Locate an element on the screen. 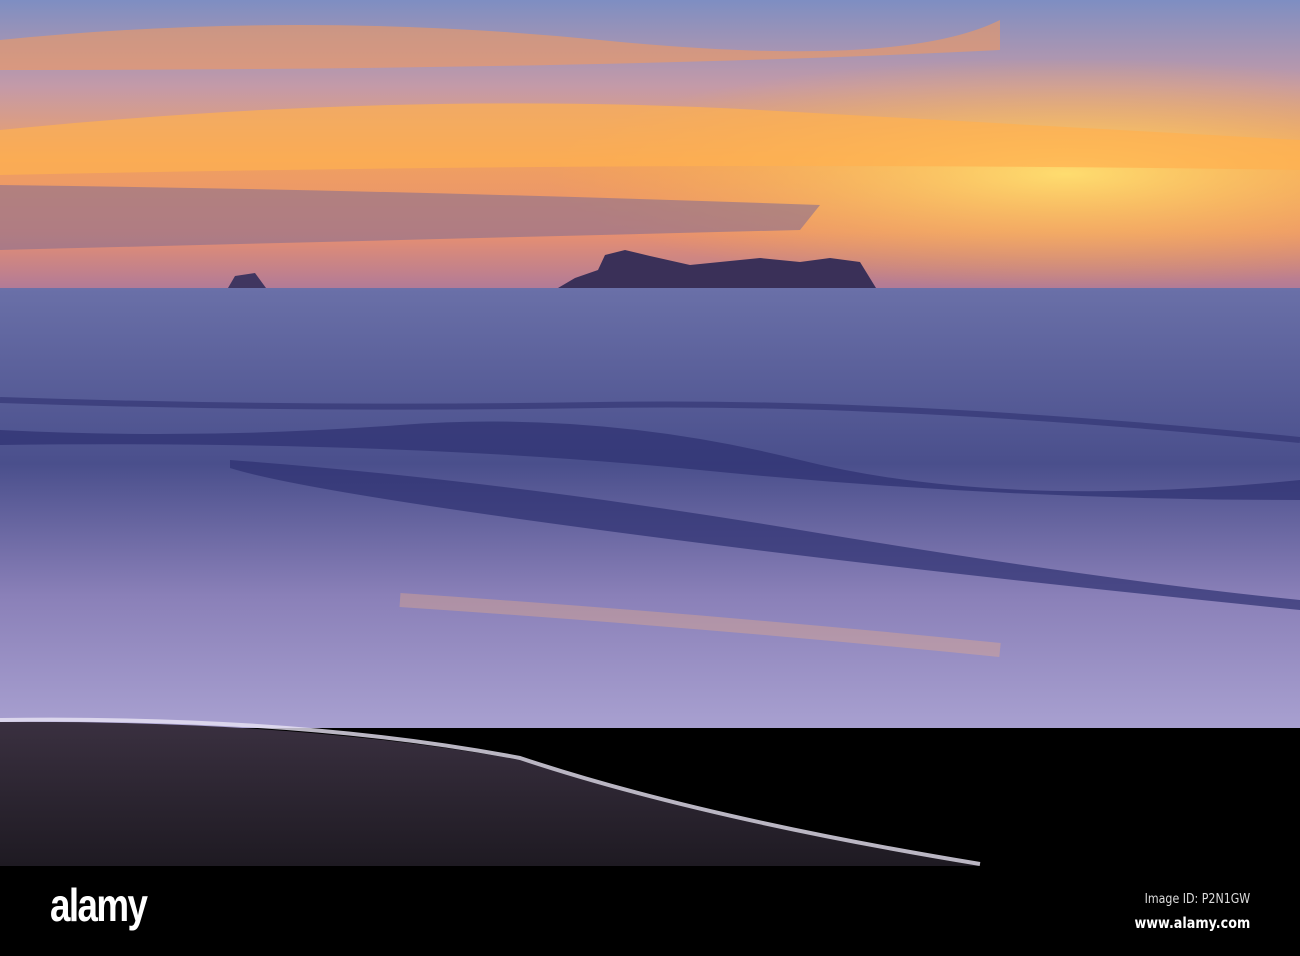 This screenshot has height=956, width=1300. image-id: Image ID: P2N1GW is located at coordinates (1197, 899).